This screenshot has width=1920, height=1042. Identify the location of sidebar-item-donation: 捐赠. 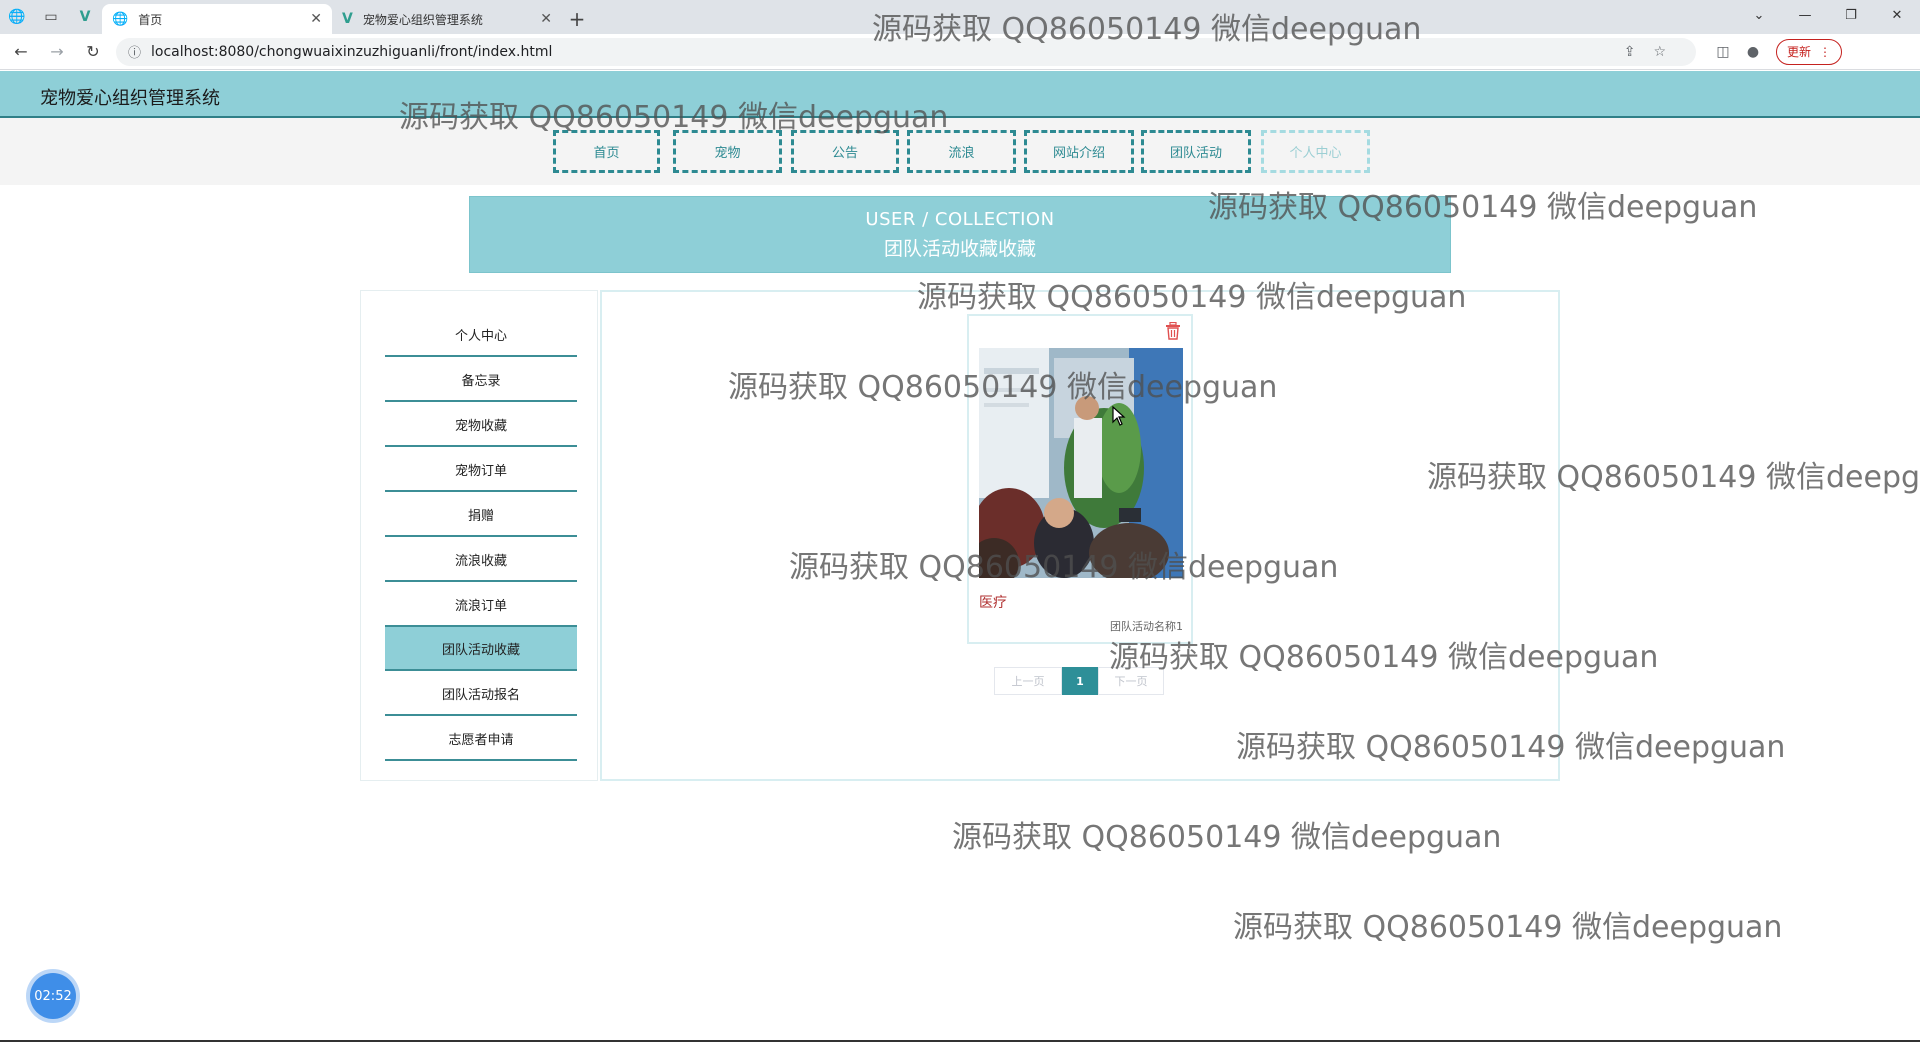
(481, 515).